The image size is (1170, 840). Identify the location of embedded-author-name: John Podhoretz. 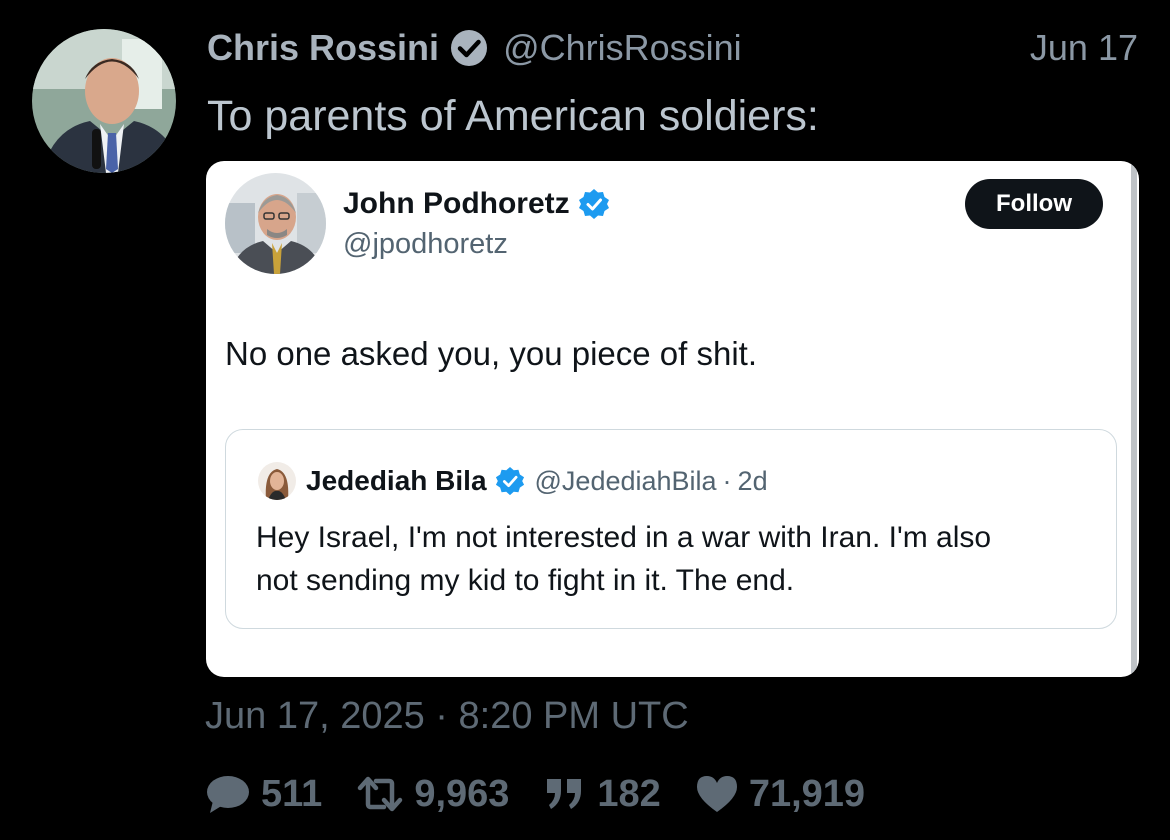
(456, 204).